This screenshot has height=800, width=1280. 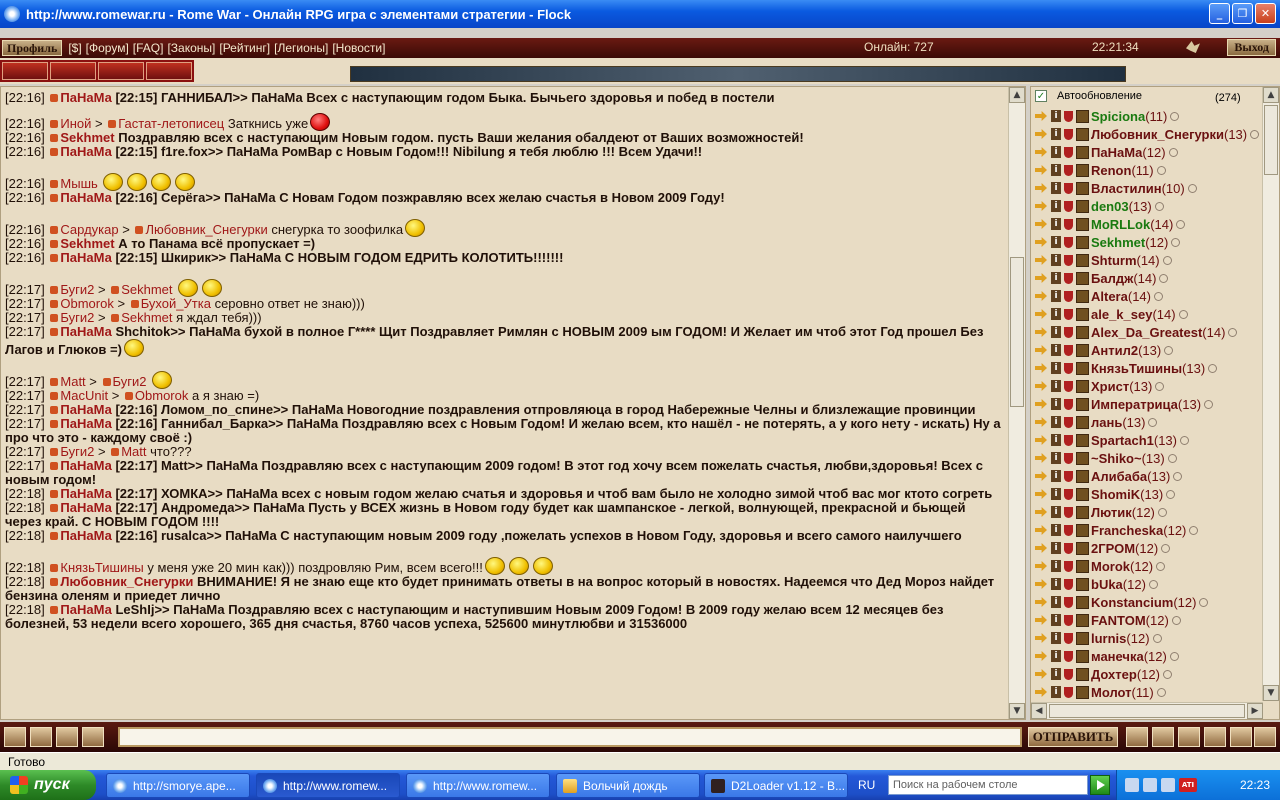 I want to click on user-name: Алибаба, so click(x=1119, y=476).